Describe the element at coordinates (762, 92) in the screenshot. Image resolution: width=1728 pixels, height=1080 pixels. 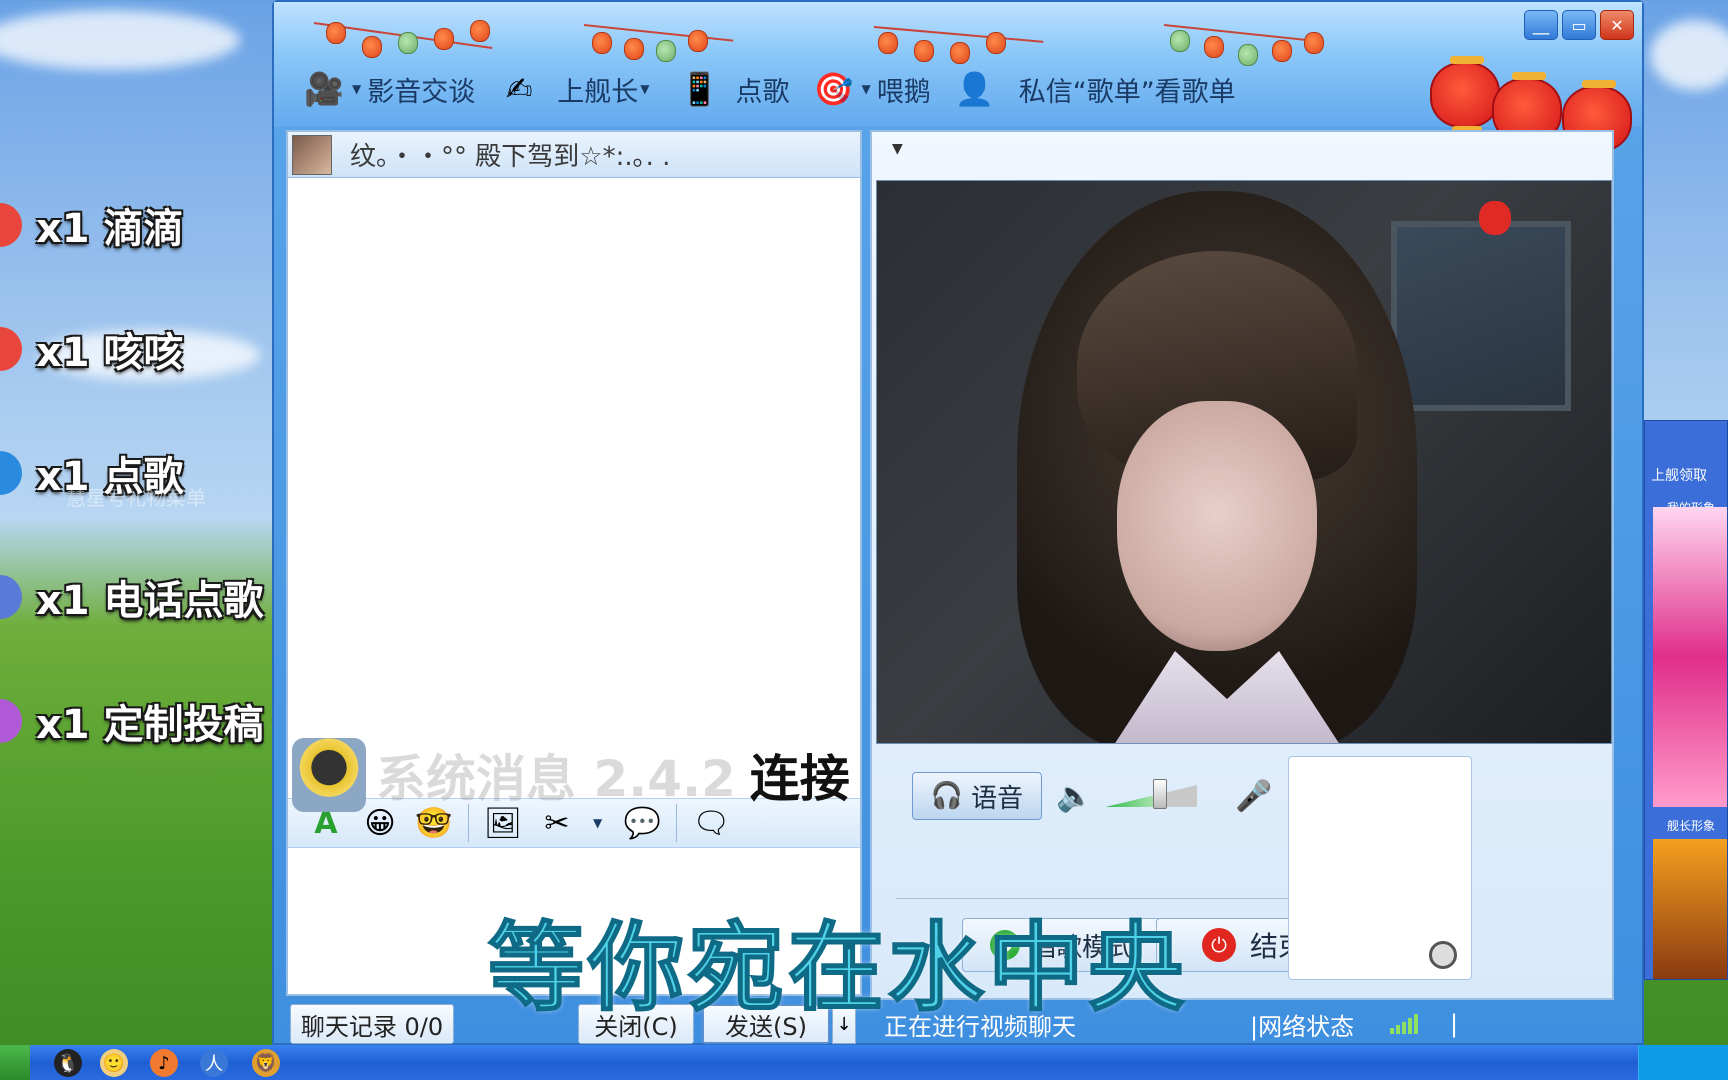
I see `song-request-label: 点歌` at that location.